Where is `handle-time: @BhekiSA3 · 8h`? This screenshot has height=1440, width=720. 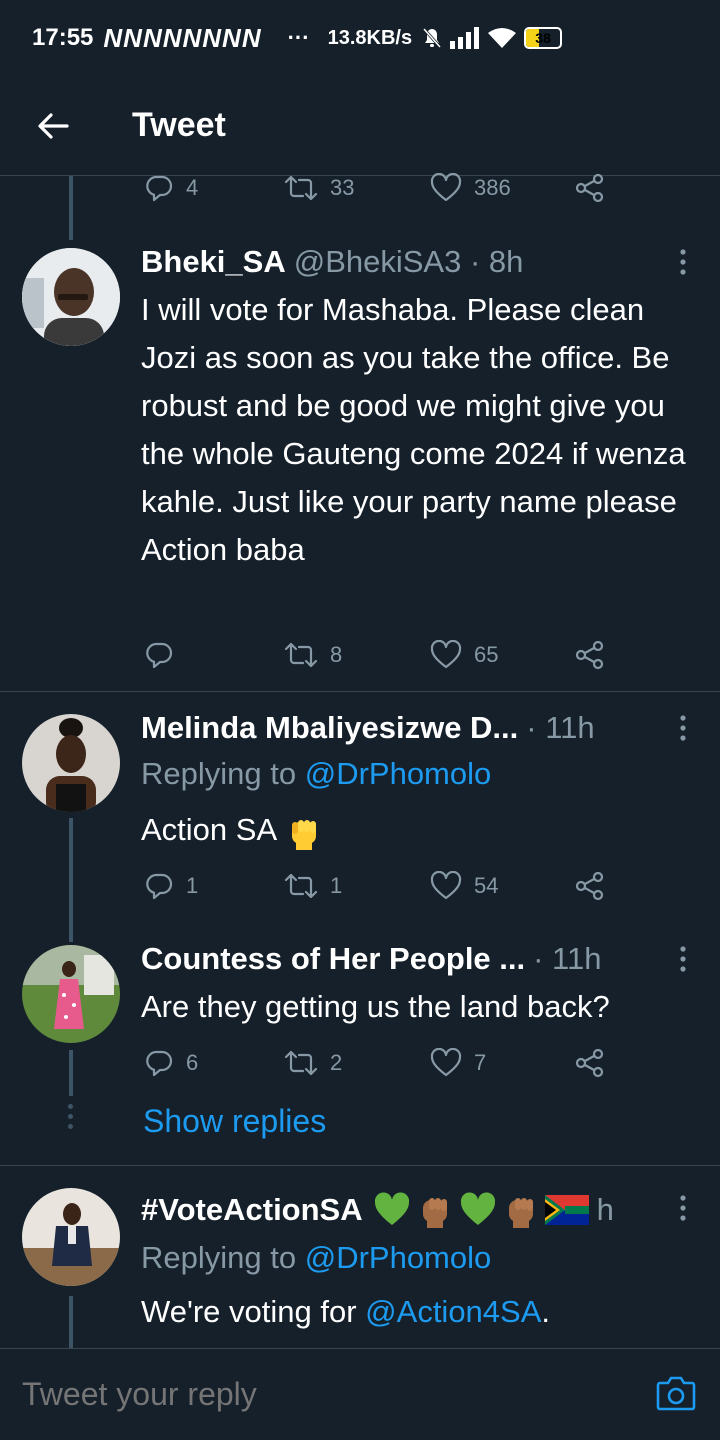
handle-time: @BhekiSA3 · 8h is located at coordinates (408, 261).